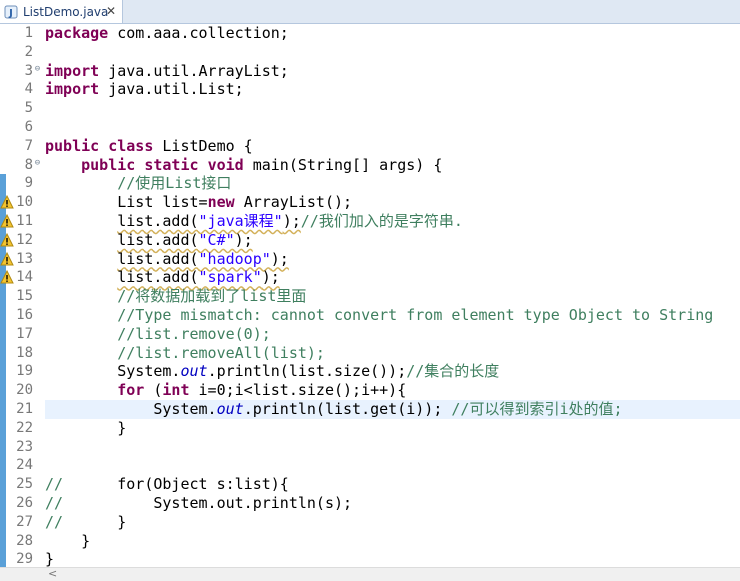 Image resolution: width=740 pixels, height=581 pixels. What do you see at coordinates (28, 183) in the screenshot?
I see `line-number: 9` at bounding box center [28, 183].